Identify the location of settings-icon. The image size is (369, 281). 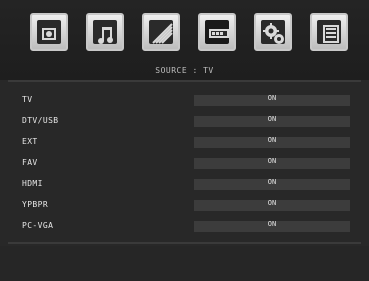
(273, 32).